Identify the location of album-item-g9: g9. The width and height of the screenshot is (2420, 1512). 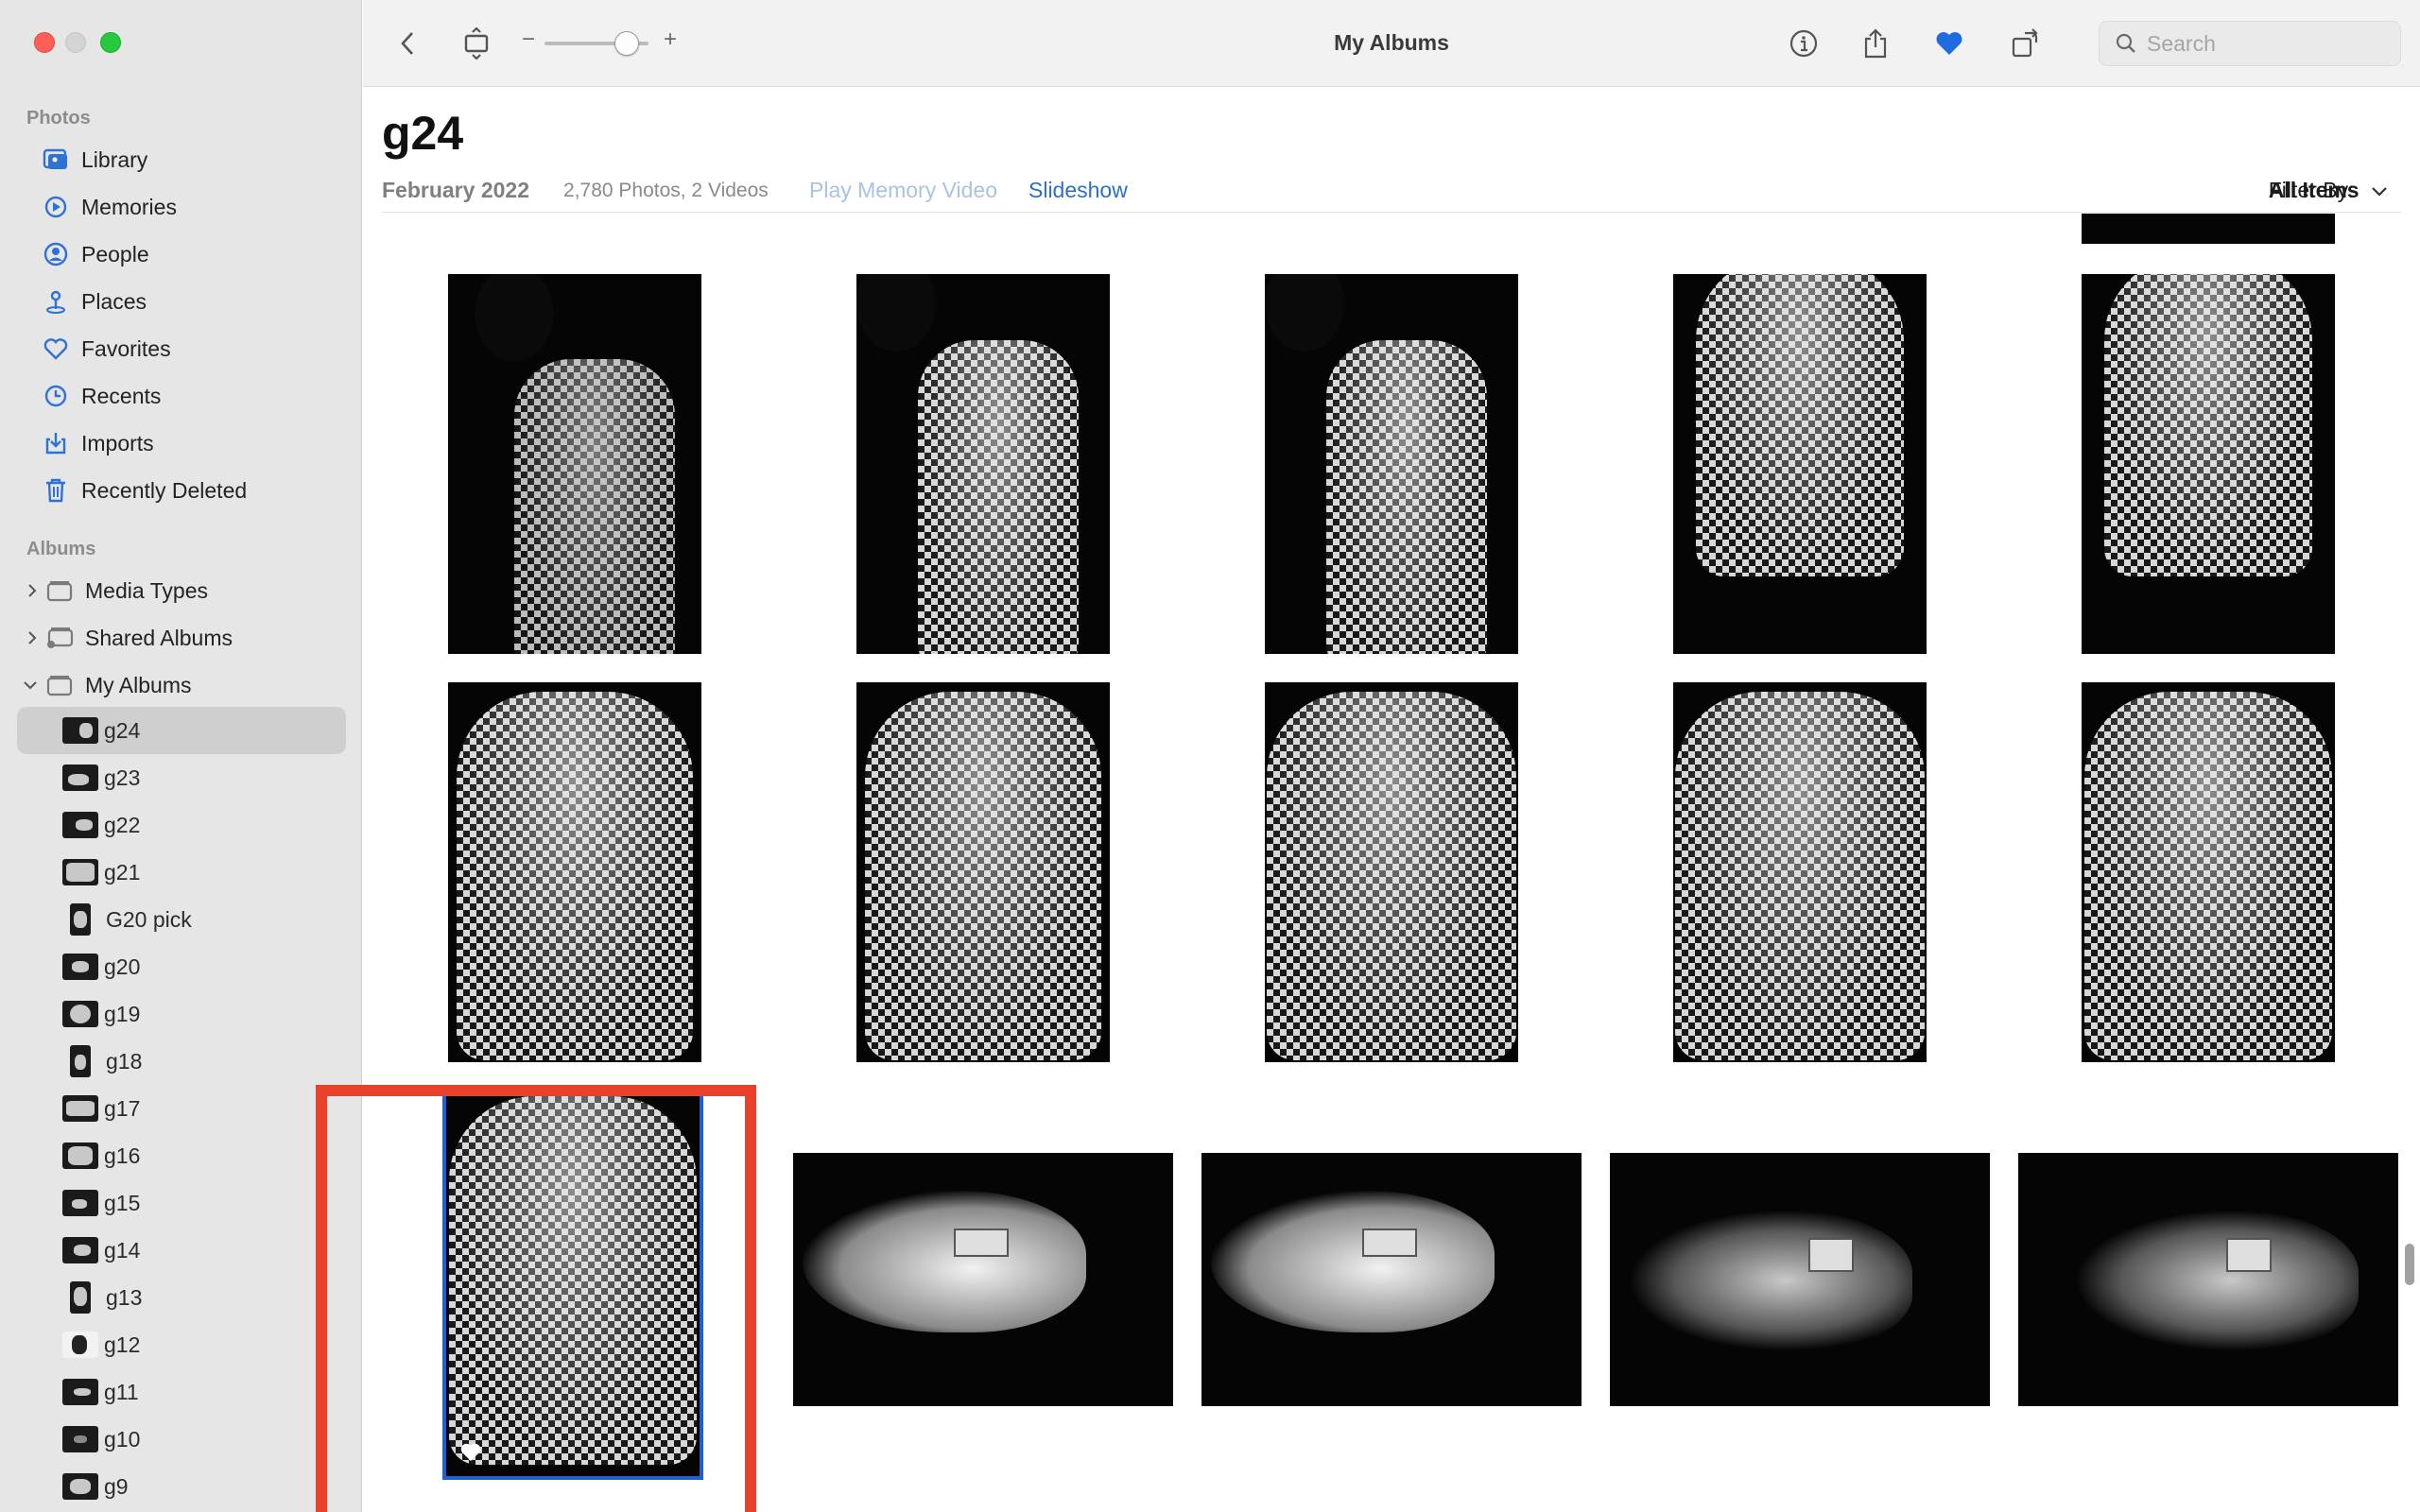
(181, 1486).